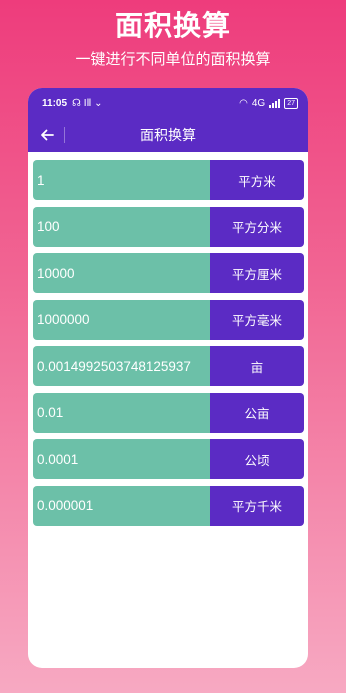 The height and width of the screenshot is (693, 346). What do you see at coordinates (55, 103) in the screenshot?
I see `status-time: 11:05` at bounding box center [55, 103].